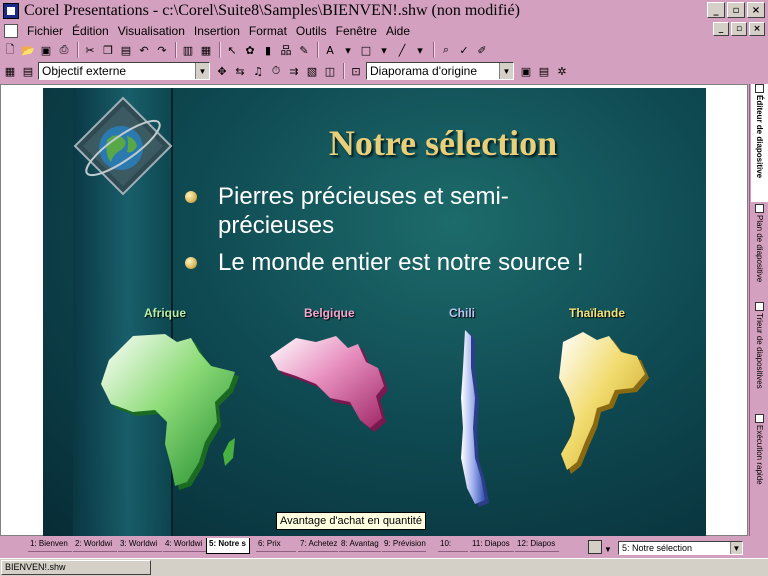 The width and height of the screenshot is (768, 576). Describe the element at coordinates (404, 545) in the screenshot. I see `slide-tab: 9: Prévision` at that location.